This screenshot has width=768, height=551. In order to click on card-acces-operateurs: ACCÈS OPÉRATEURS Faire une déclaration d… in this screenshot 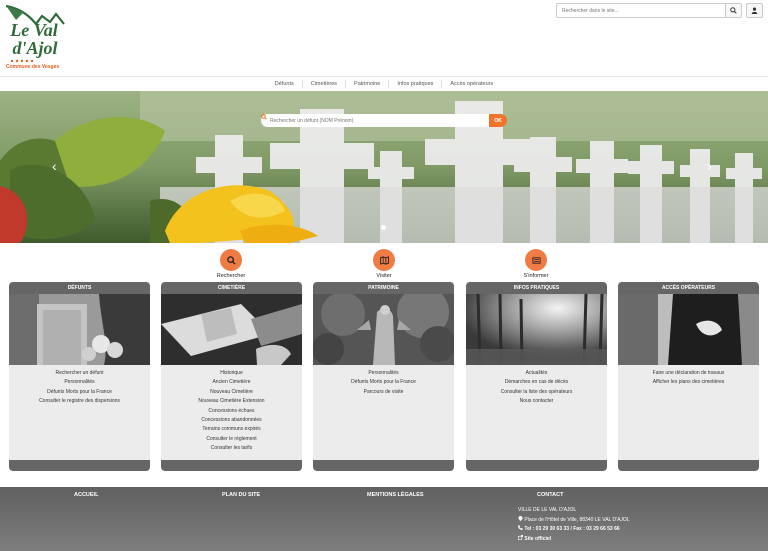, I will do `click(688, 376)`.